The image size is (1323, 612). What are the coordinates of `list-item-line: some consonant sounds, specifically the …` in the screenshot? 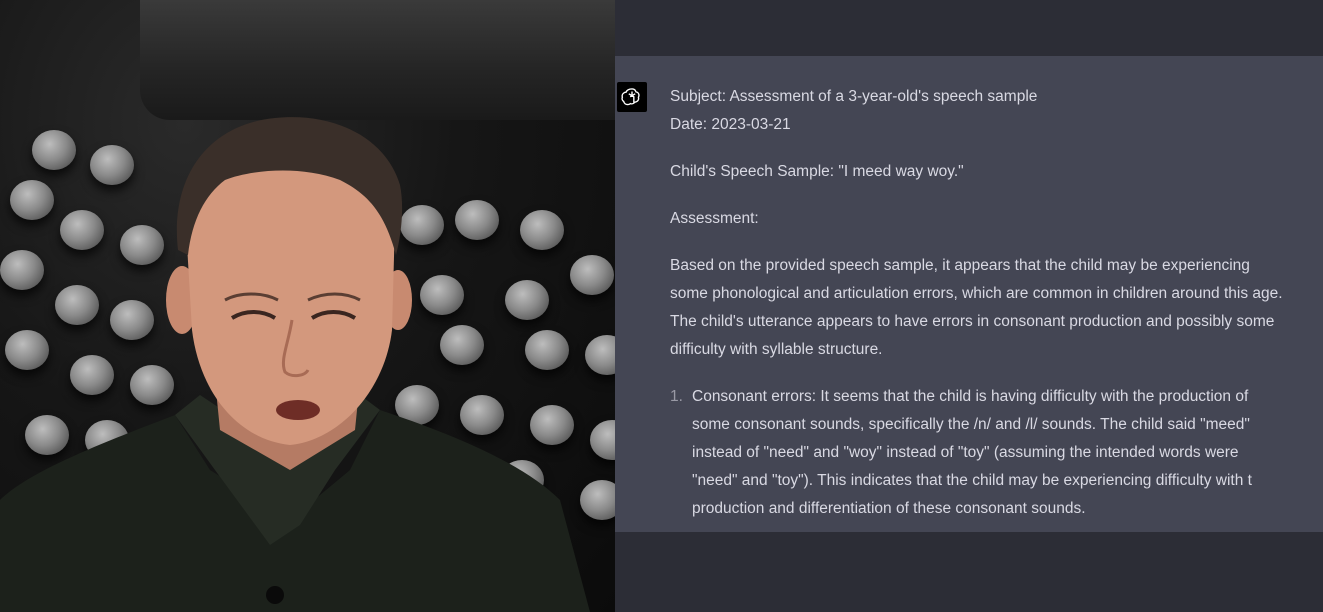 It's located at (971, 424).